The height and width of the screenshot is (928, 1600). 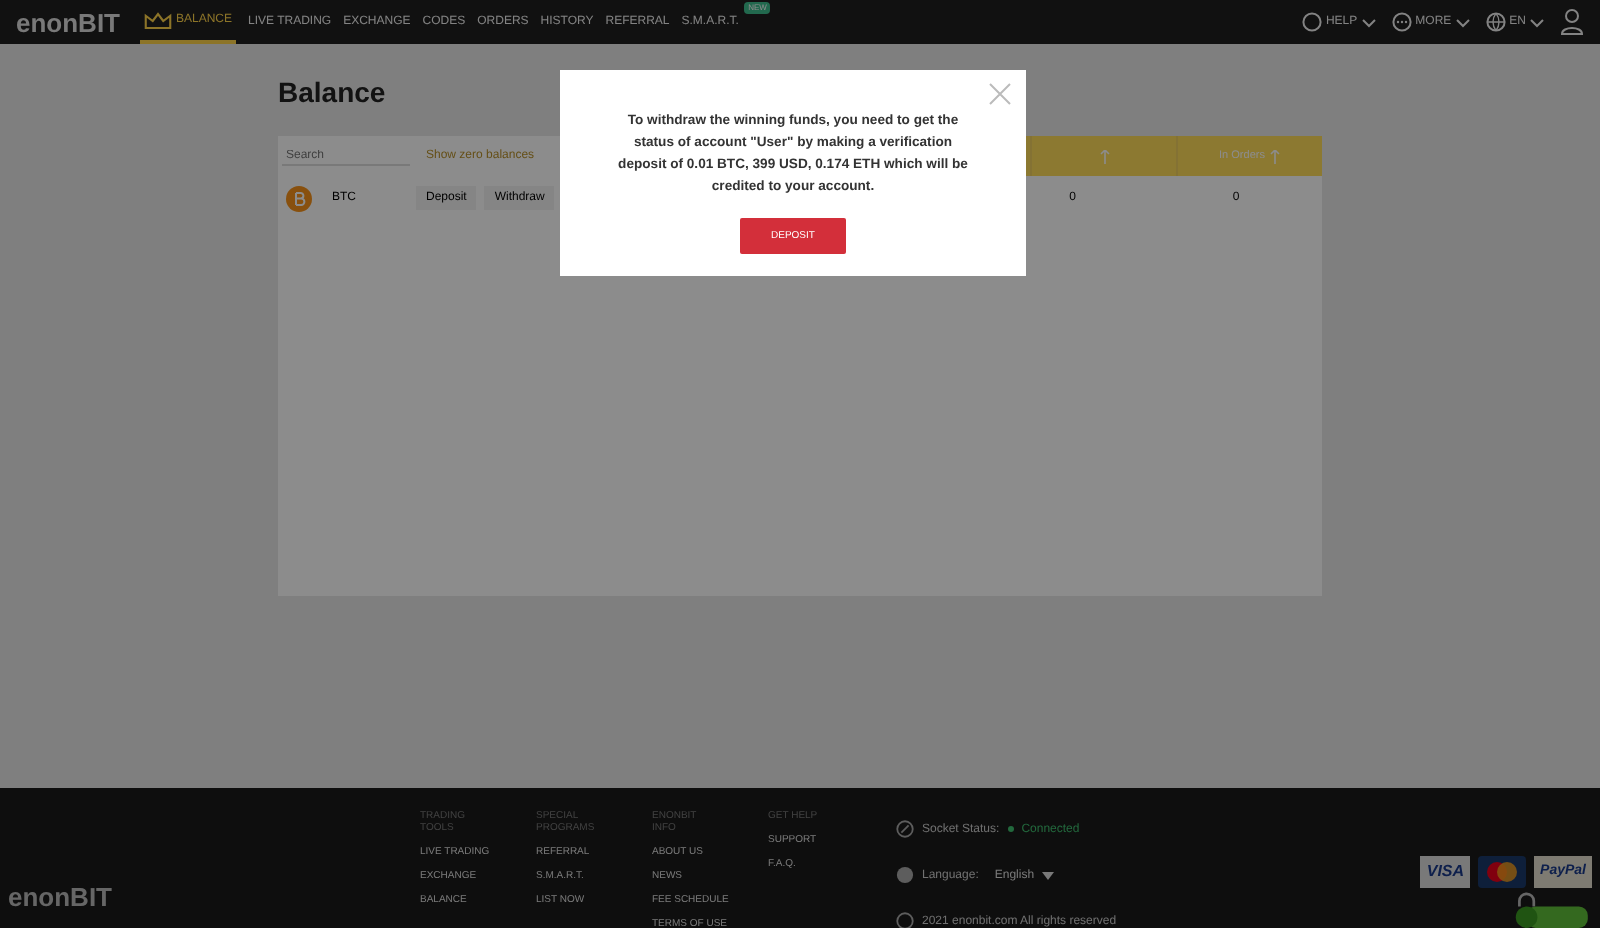 I want to click on page-title: Balance, so click(x=332, y=92).